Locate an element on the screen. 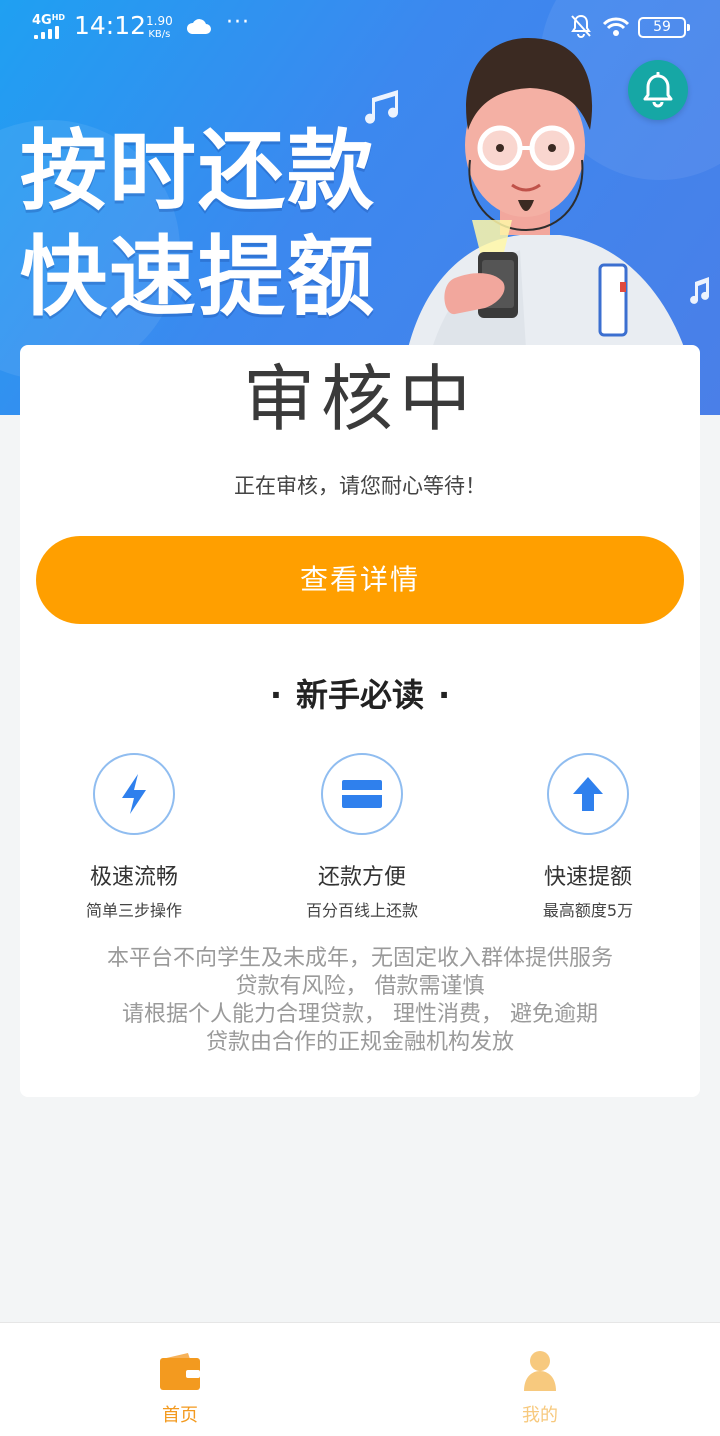 Image resolution: width=720 pixels, height=1436 pixels. network-speed: 1.90 KB/s is located at coordinates (159, 27).